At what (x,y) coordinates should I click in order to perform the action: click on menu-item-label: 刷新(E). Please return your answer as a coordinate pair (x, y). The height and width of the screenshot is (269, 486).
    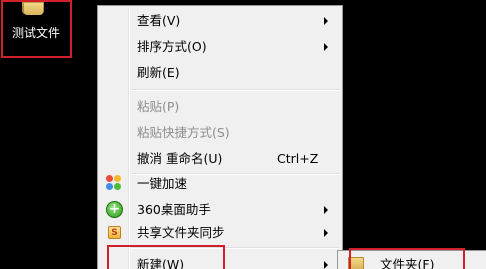
    Looking at the image, I should click on (158, 72).